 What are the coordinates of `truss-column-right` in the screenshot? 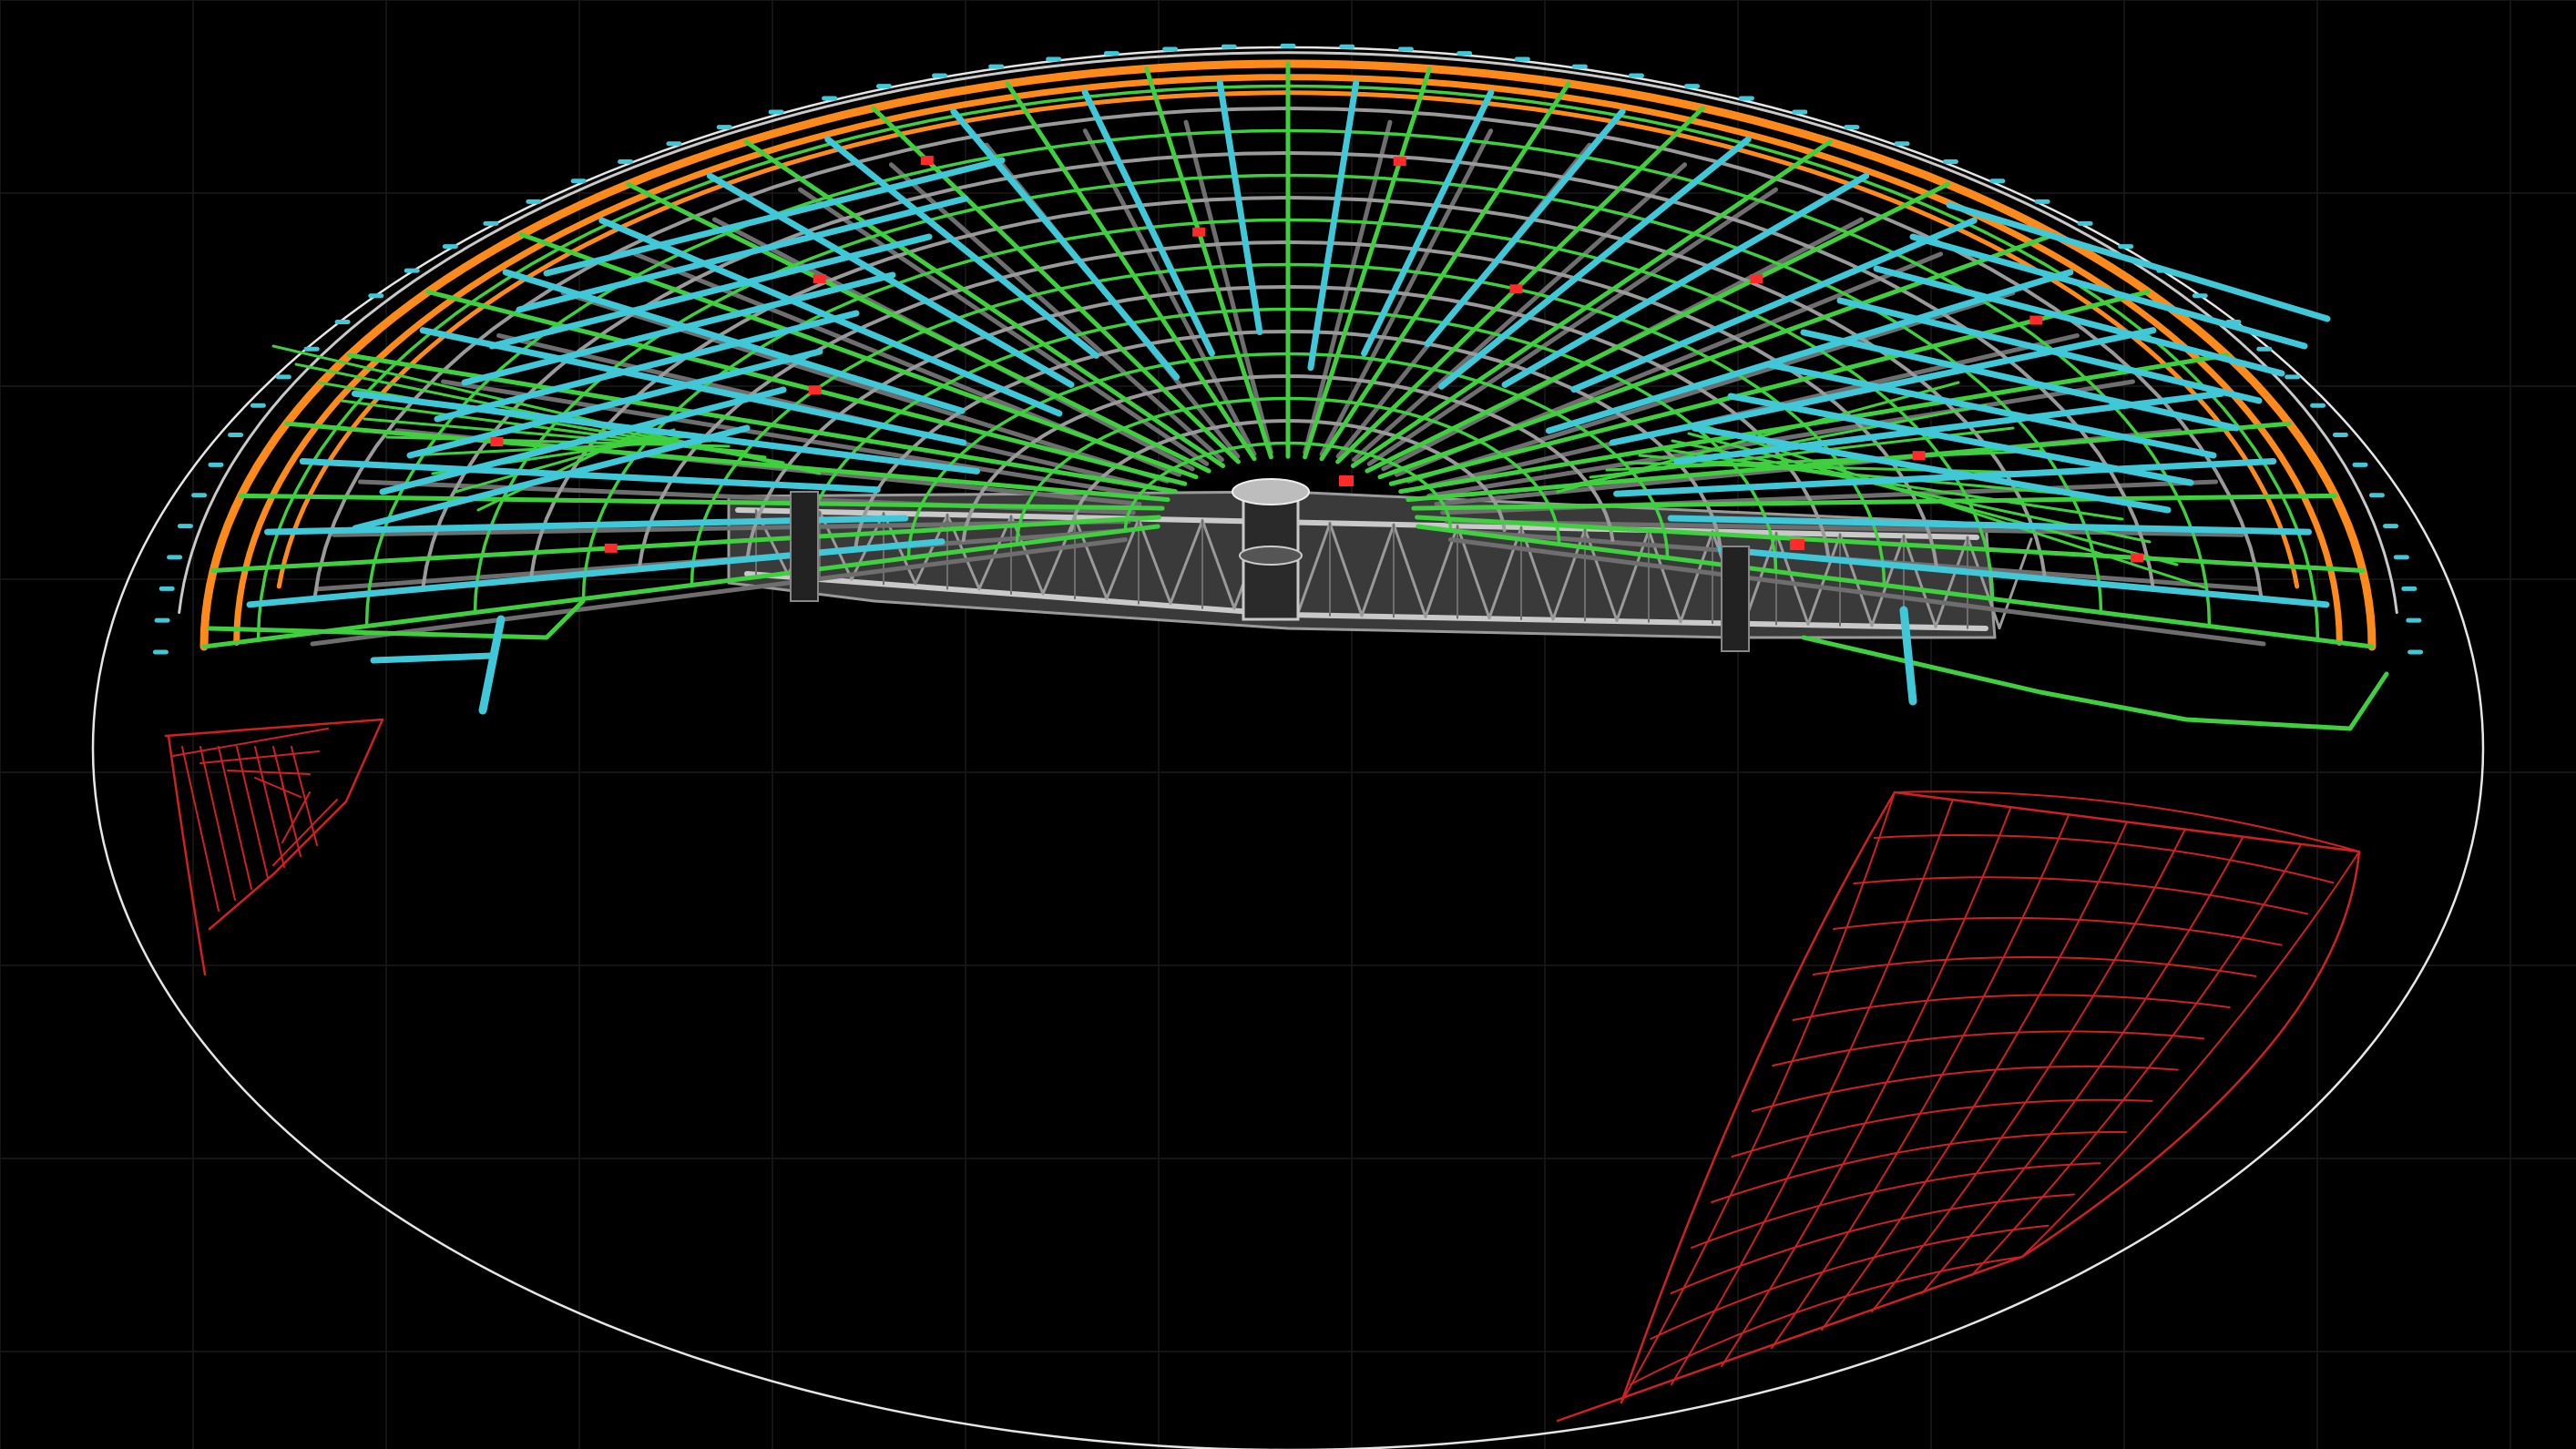 It's located at (1735, 599).